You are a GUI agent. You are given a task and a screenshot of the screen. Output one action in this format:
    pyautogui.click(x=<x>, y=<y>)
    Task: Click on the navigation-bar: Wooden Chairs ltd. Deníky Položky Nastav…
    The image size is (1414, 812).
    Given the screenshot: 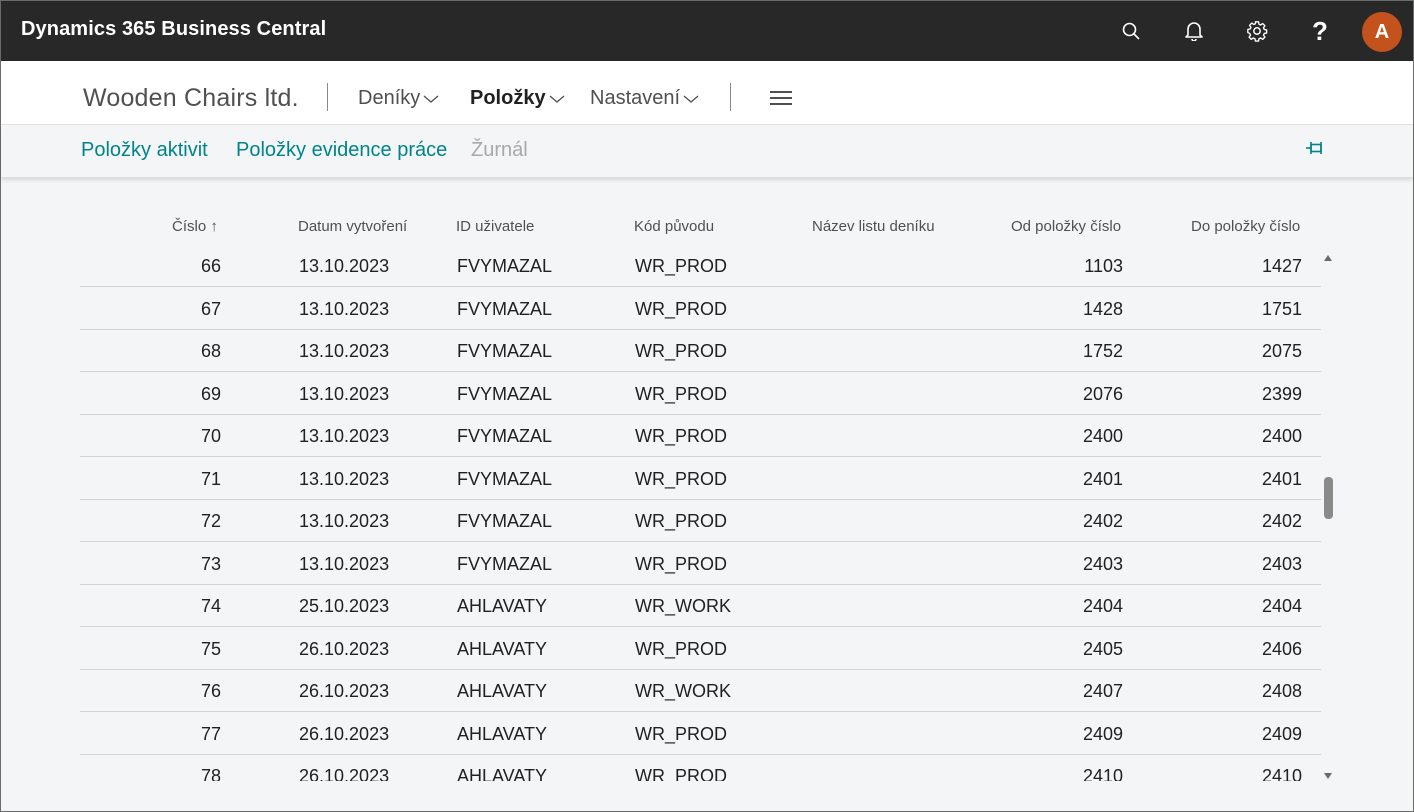 What is the action you would take?
    pyautogui.click(x=707, y=93)
    